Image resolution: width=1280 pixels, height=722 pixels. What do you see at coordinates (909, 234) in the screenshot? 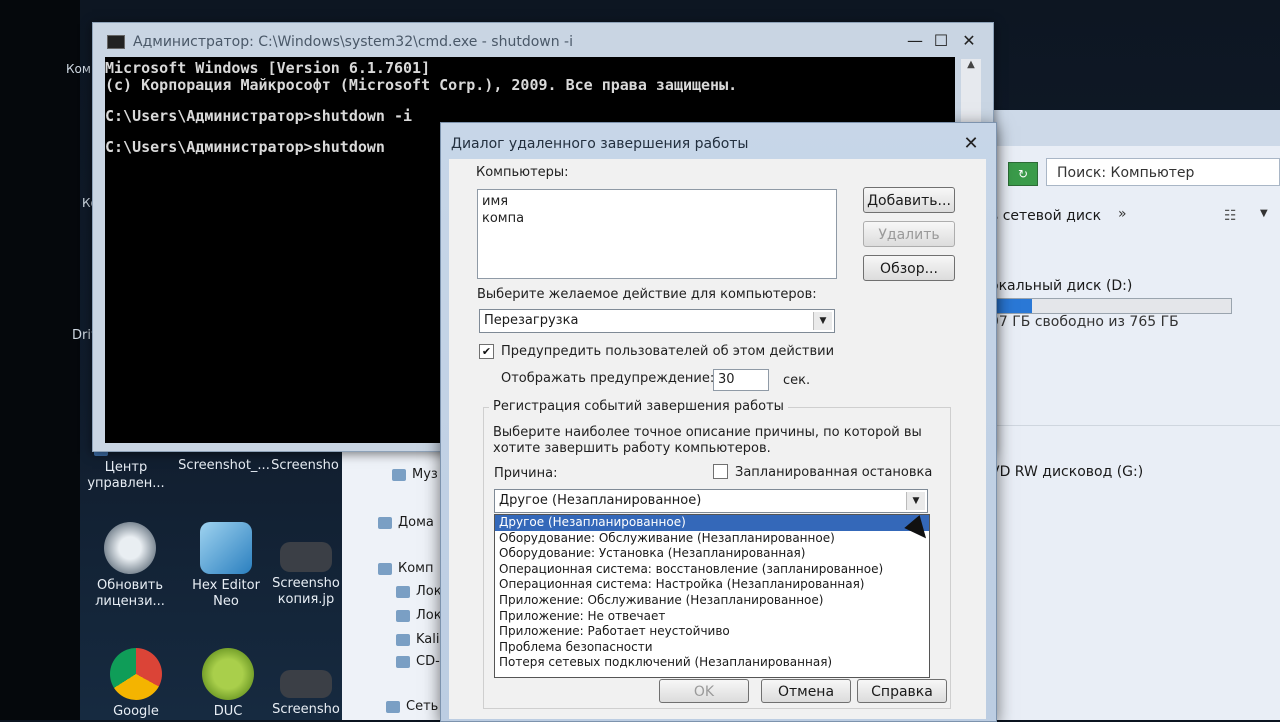
I see `remove-computer-button: Удалить` at bounding box center [909, 234].